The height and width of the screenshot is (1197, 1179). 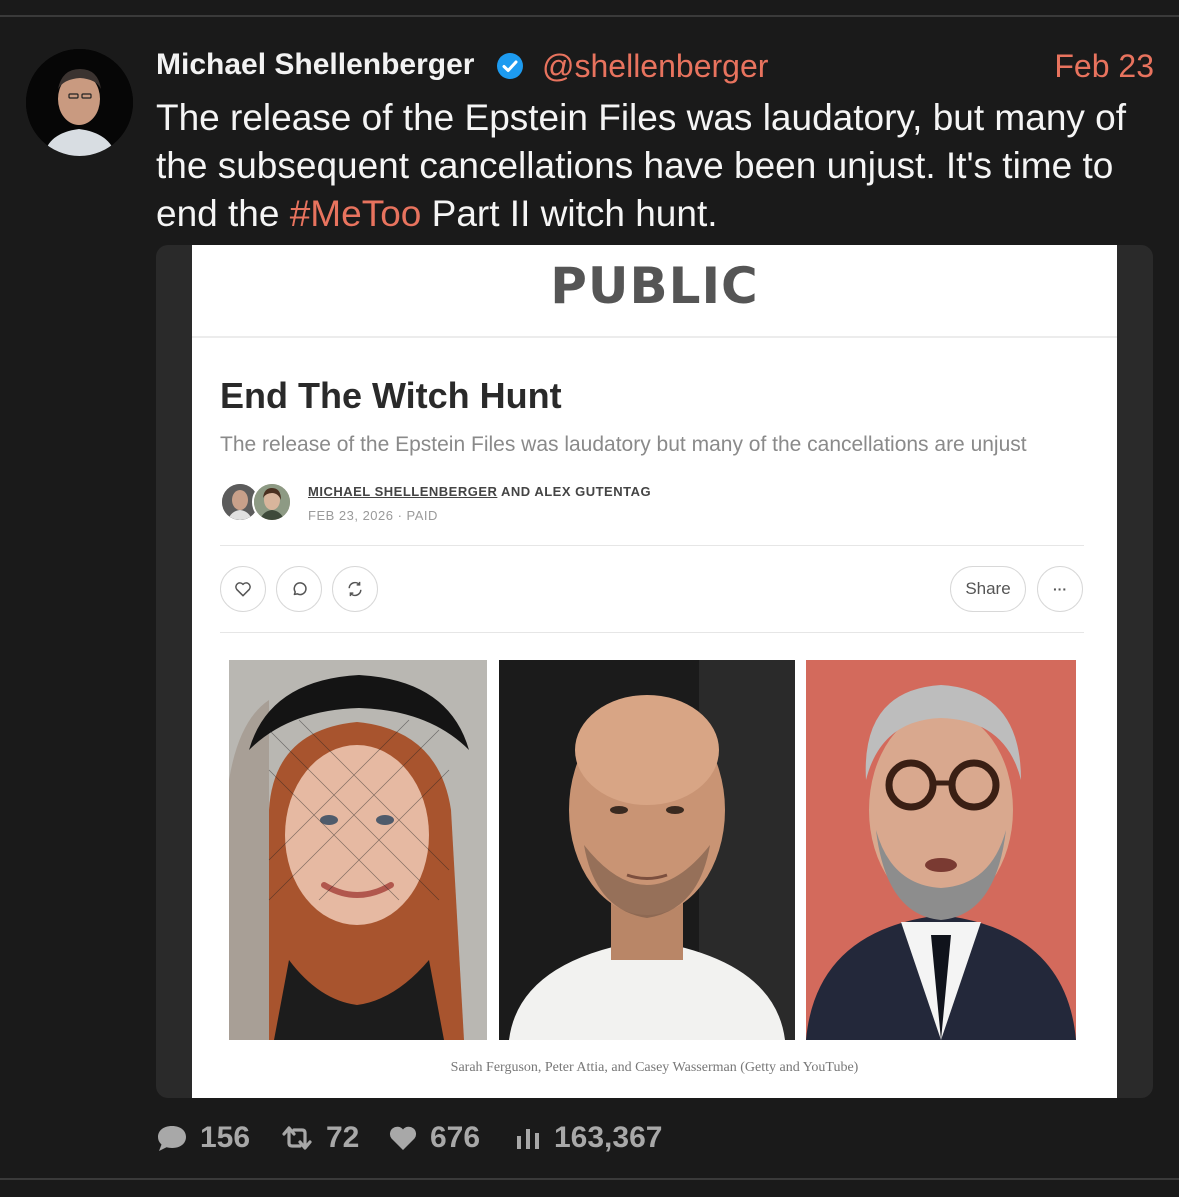 I want to click on retweet-icon, so click(x=297, y=1138).